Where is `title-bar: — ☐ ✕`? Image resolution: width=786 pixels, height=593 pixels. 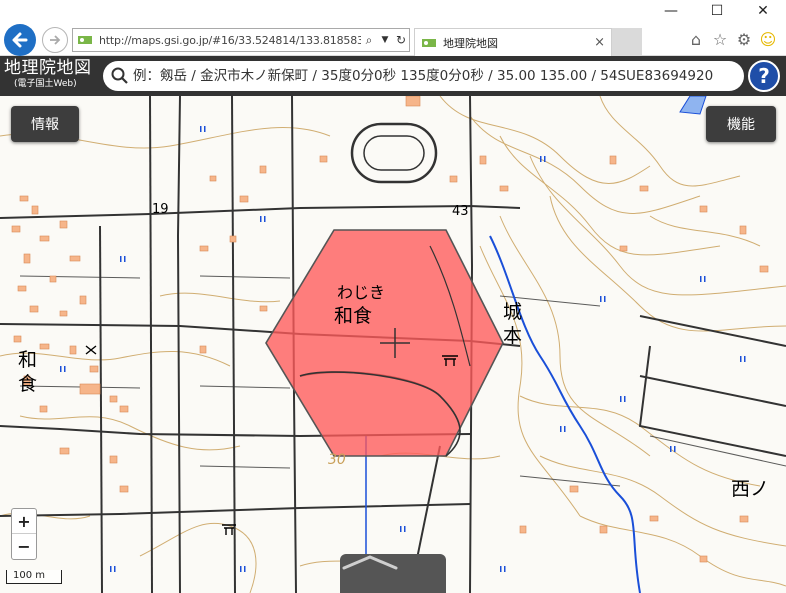
title-bar: — ☐ ✕ is located at coordinates (393, 11).